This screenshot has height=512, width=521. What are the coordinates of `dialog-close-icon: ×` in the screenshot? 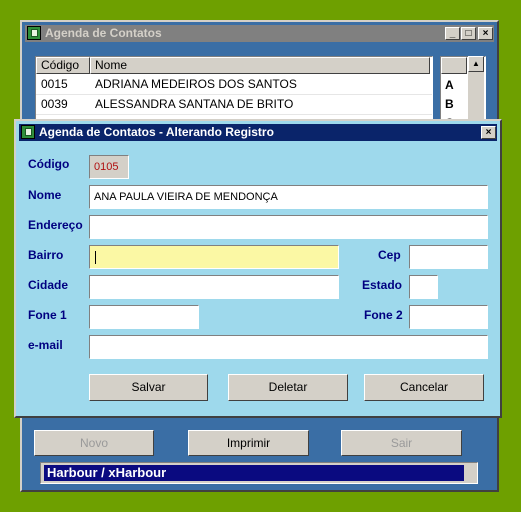 It's located at (488, 132).